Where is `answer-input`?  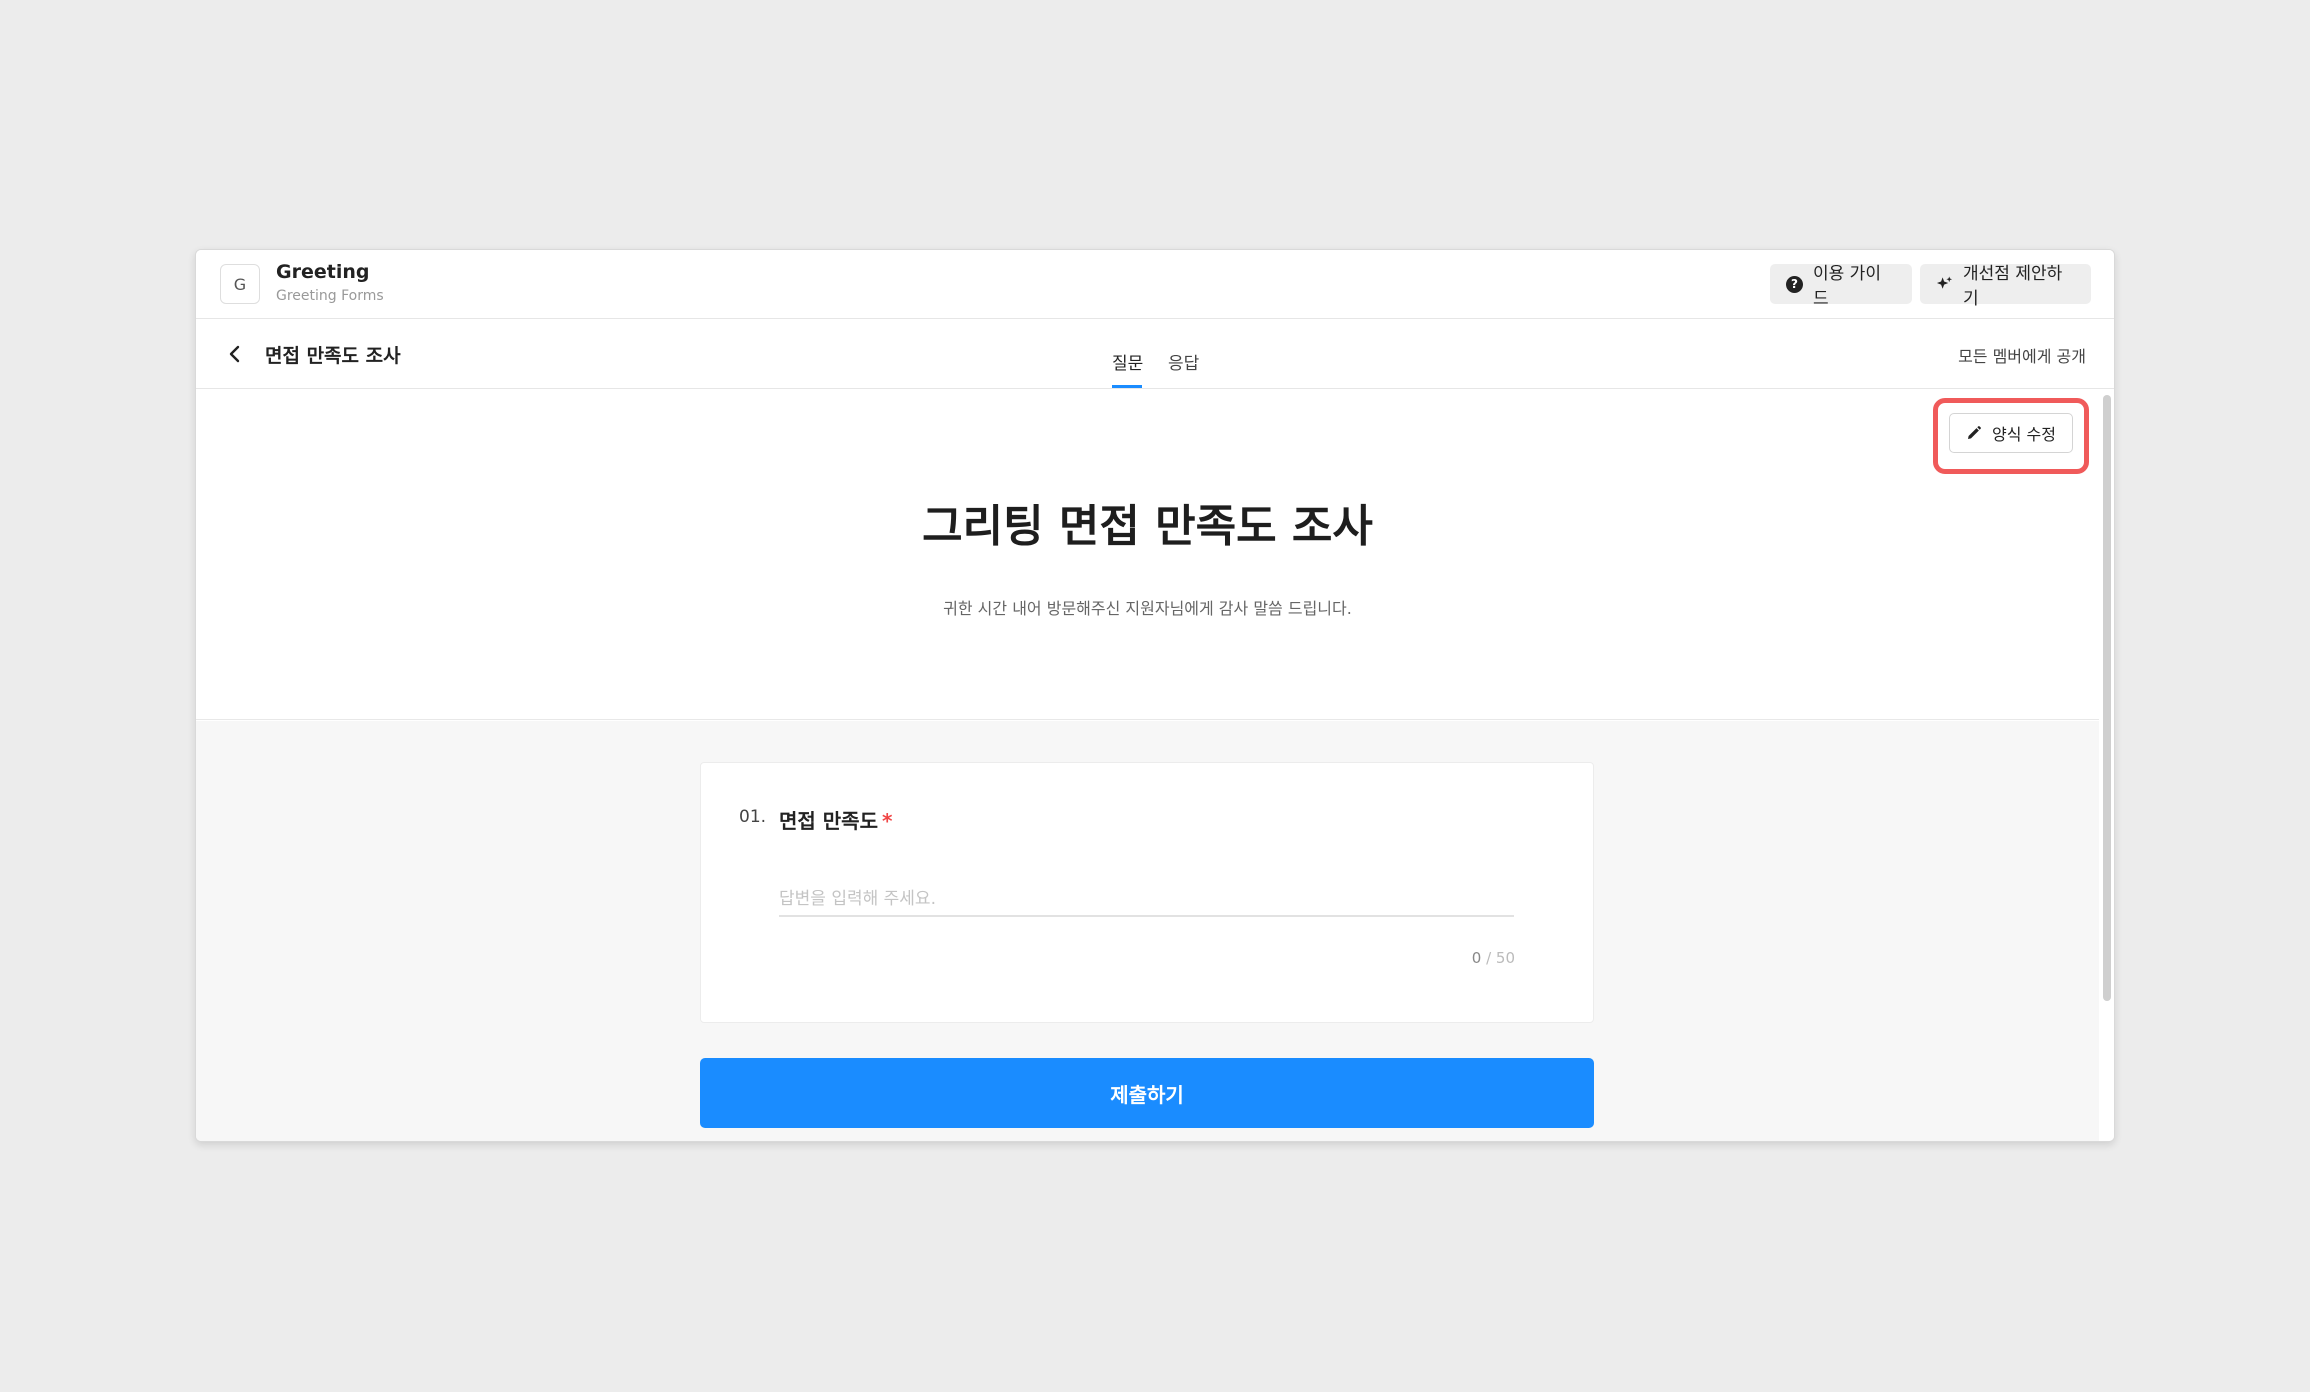 answer-input is located at coordinates (1146, 900).